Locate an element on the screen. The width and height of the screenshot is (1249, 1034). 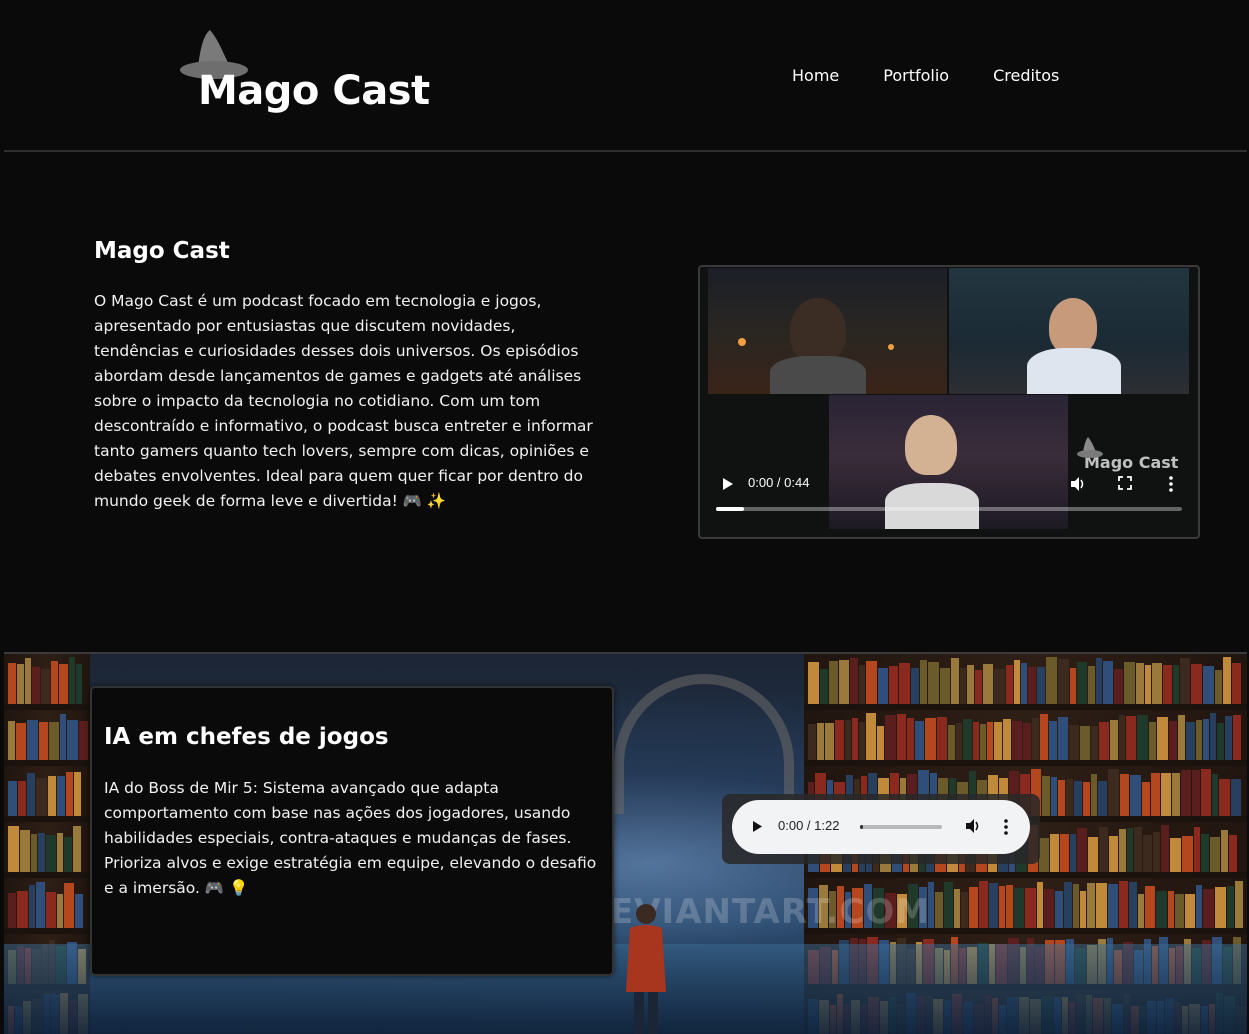
header-divider is located at coordinates (625, 151).